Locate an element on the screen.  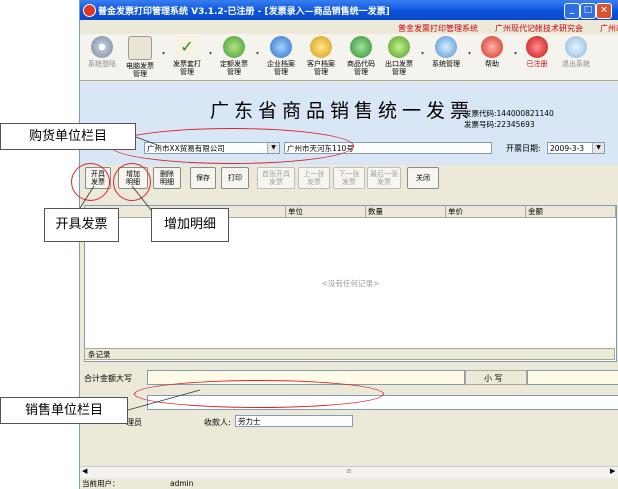
buyer-leader-line is located at coordinates (148, 141).